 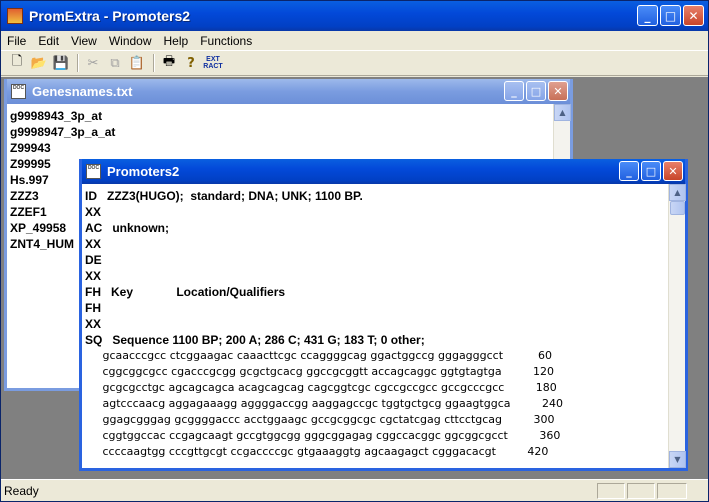 What do you see at coordinates (213, 66) in the screenshot?
I see `extract-label-bottom: RACT` at bounding box center [213, 66].